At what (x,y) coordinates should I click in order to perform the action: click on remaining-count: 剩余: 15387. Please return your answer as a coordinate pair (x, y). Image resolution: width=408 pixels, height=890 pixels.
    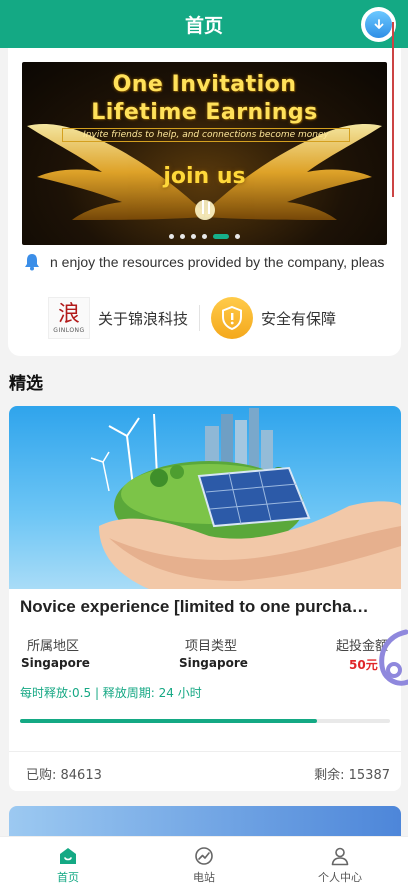
    Looking at the image, I should click on (352, 775).